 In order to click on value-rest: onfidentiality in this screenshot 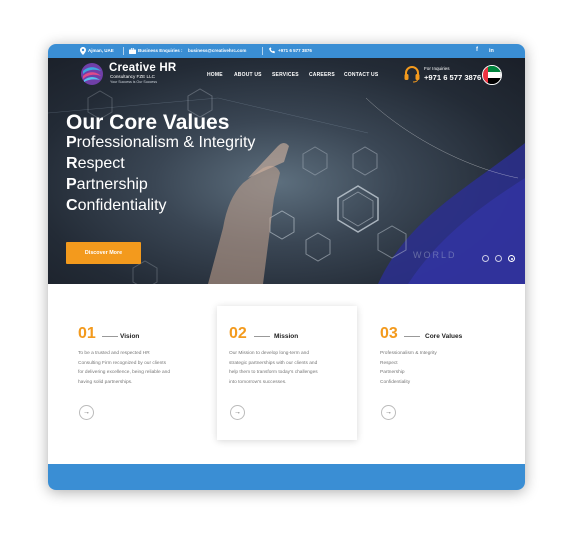, I will do `click(122, 205)`.